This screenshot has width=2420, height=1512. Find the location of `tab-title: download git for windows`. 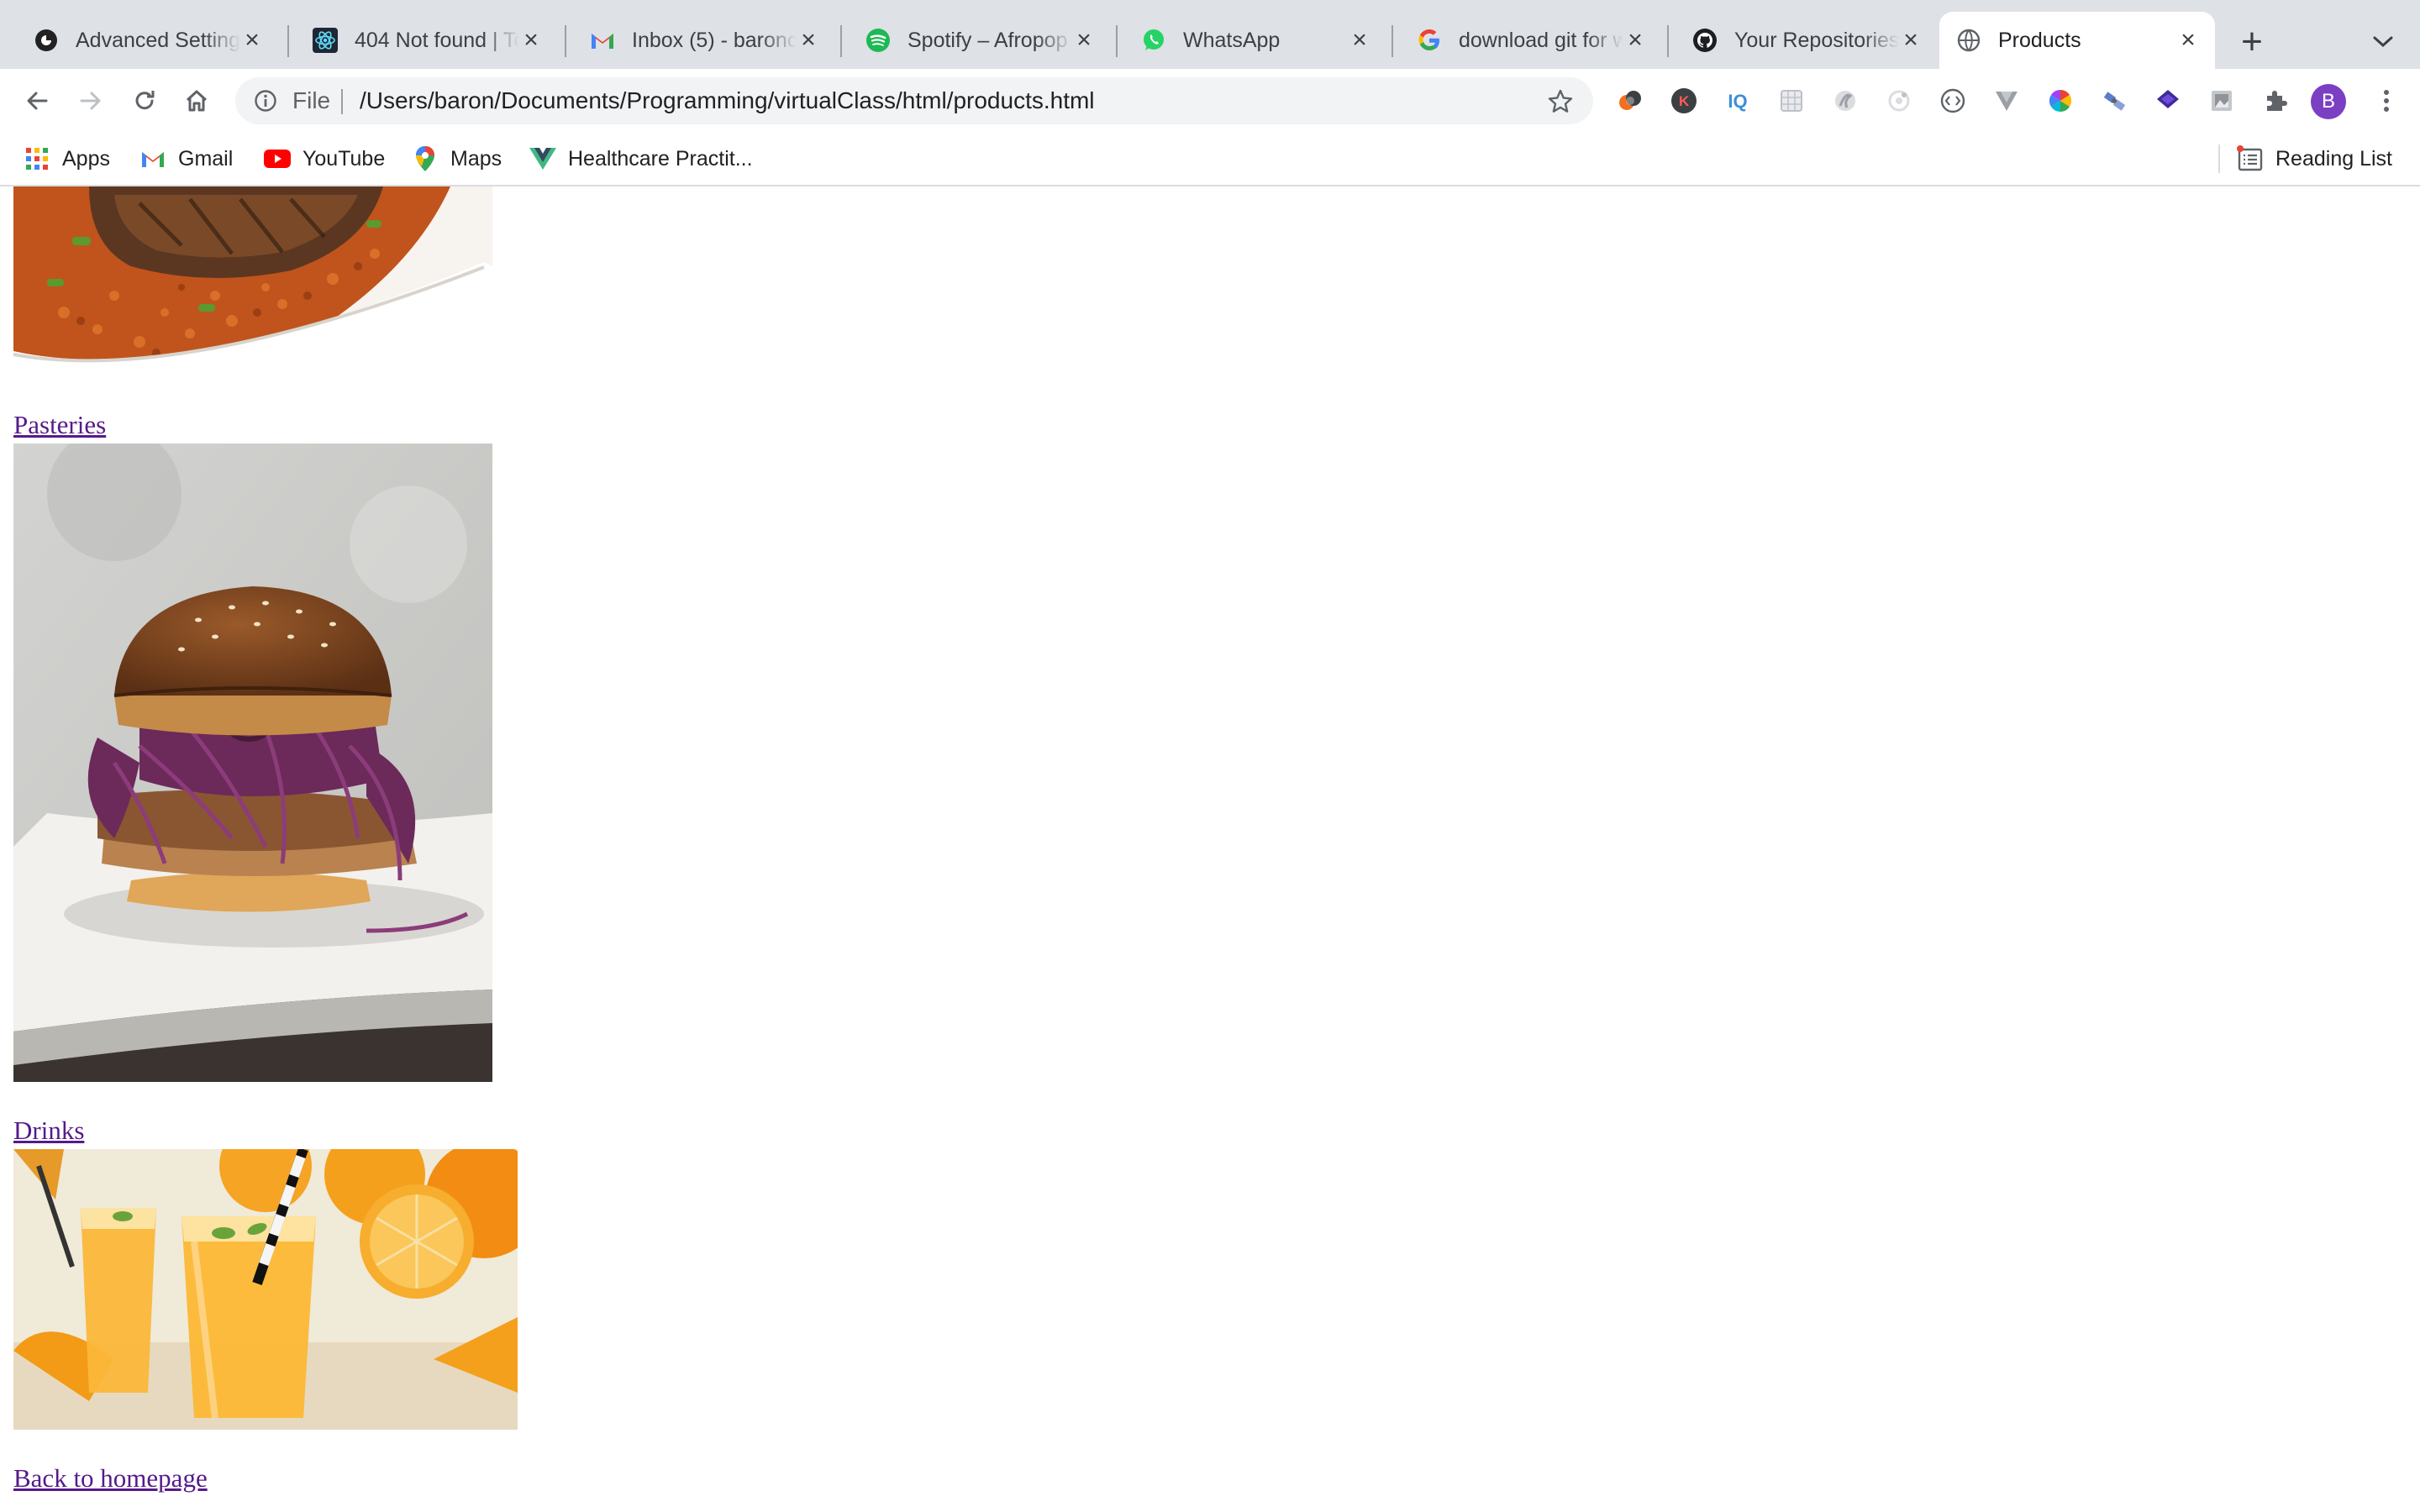

tab-title: download git for windows is located at coordinates (1541, 40).